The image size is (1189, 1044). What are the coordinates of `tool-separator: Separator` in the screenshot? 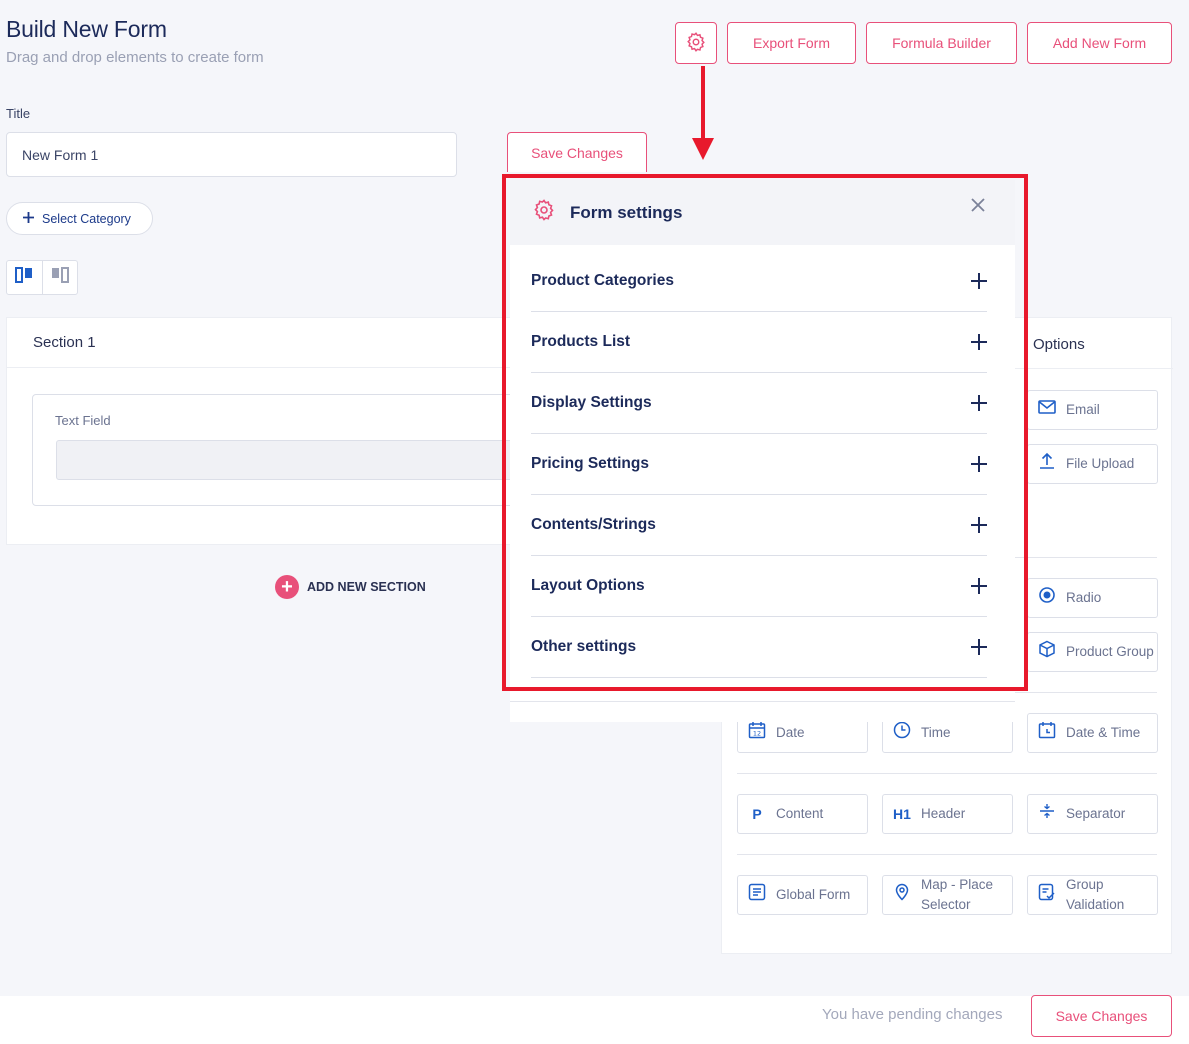 It's located at (1092, 814).